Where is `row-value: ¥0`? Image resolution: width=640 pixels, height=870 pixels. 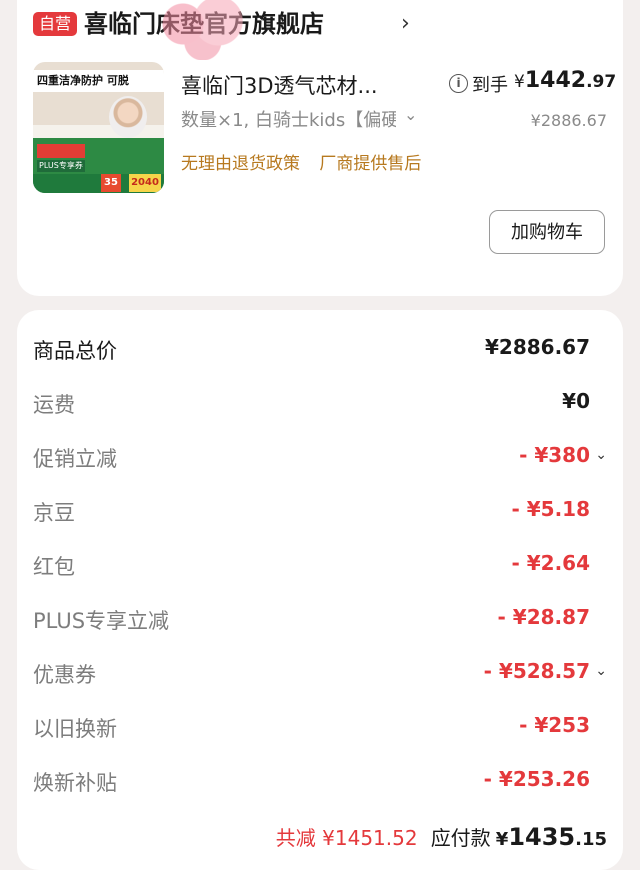 row-value: ¥0 is located at coordinates (576, 401).